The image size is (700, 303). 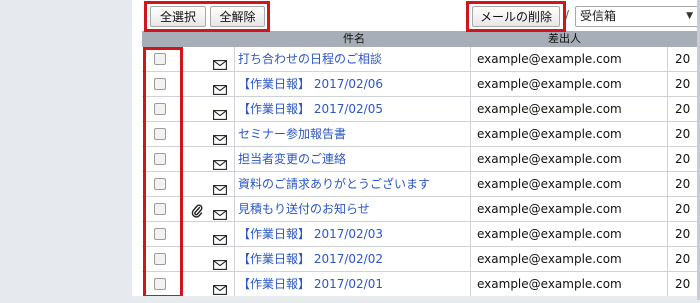 I want to click on mail-row: 【作業日報】 2017/02/05 example@example.com 20, so click(x=421, y=109).